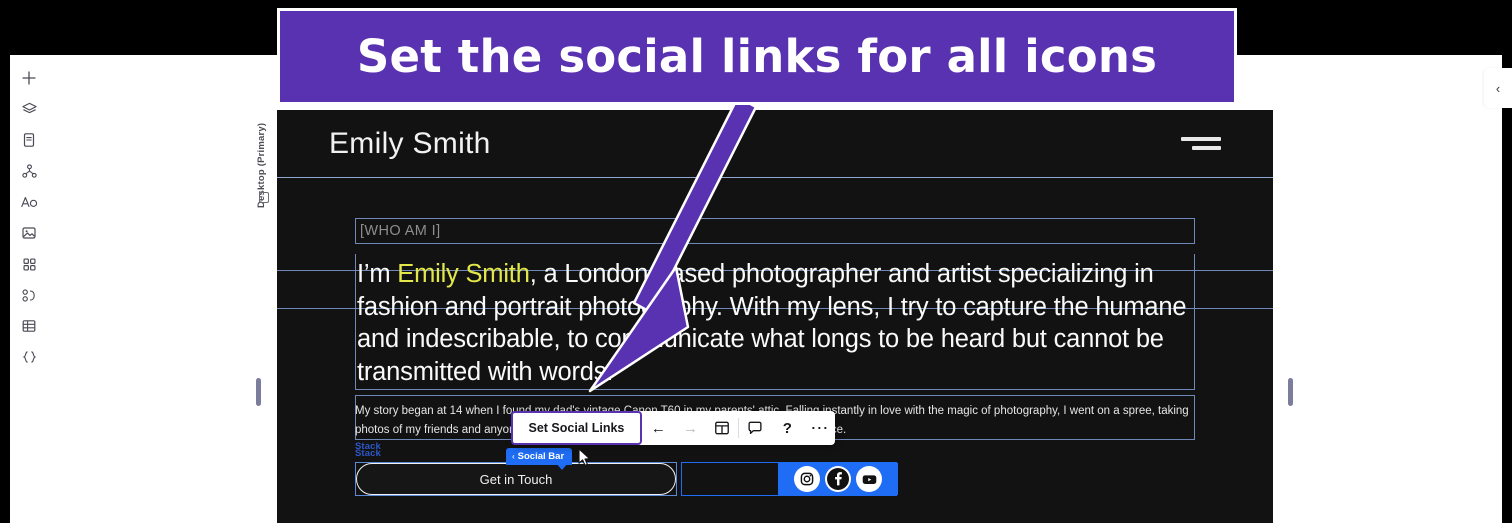 The width and height of the screenshot is (1512, 523). I want to click on canvas-resize-handle-left, so click(258, 392).